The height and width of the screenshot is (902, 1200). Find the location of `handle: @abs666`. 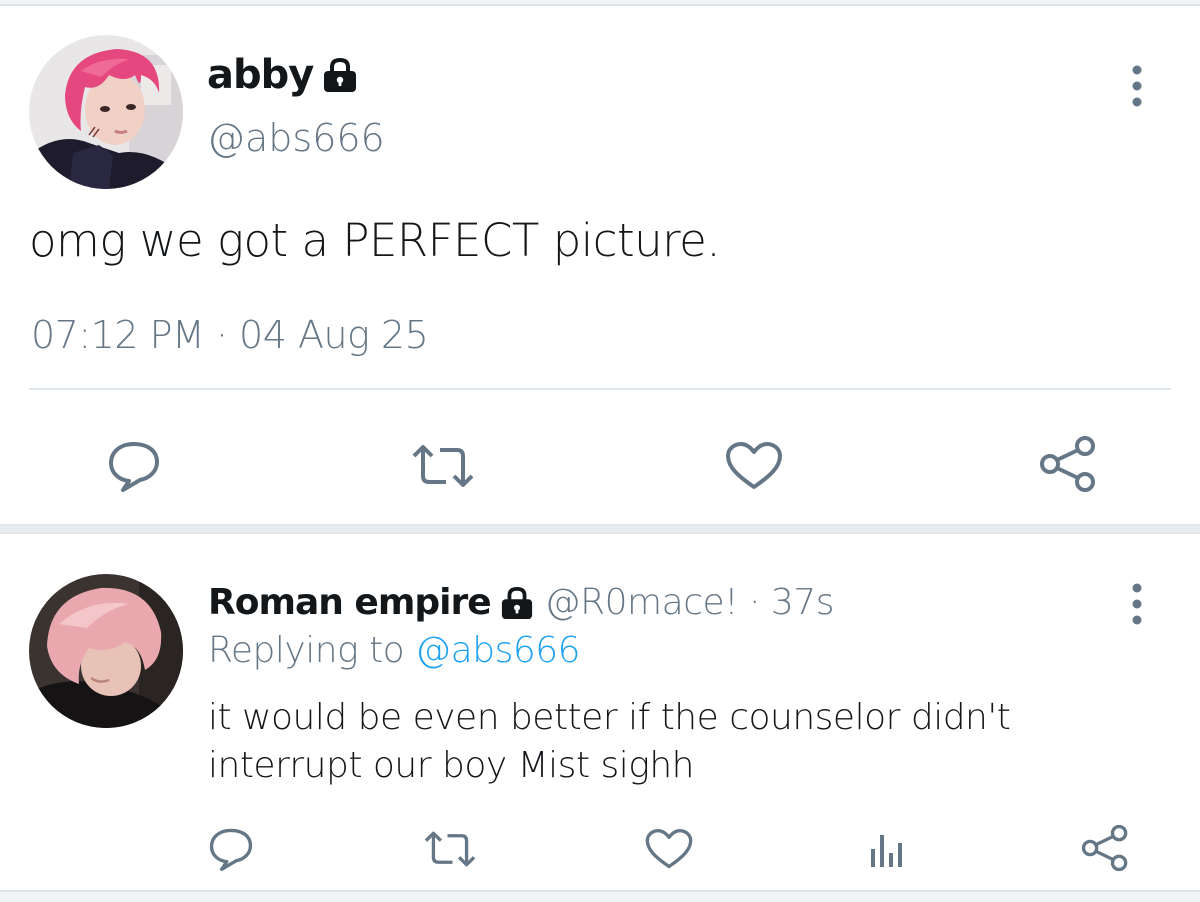

handle: @abs666 is located at coordinates (296, 138).